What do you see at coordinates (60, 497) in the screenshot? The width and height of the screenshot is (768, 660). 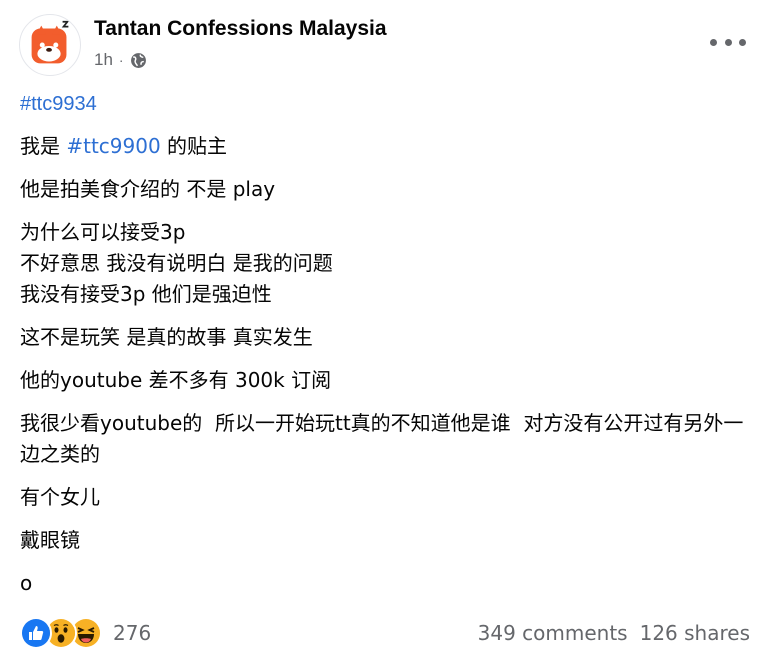 I see `post-paragraph: 有个女儿` at bounding box center [60, 497].